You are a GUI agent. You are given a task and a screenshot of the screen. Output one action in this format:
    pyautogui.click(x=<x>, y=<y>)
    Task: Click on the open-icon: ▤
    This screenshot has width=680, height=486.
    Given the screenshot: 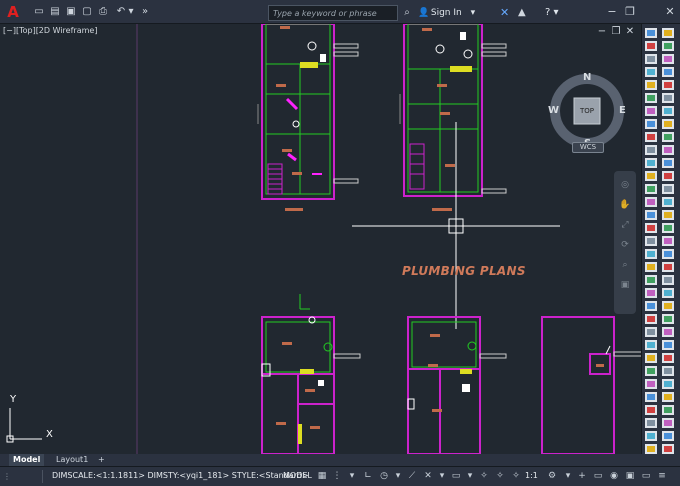 What is the action you would take?
    pyautogui.click(x=55, y=12)
    